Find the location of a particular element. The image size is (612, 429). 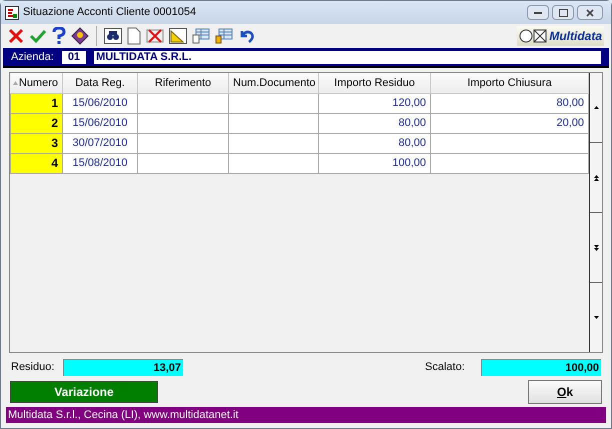

residual-label: Residuo: is located at coordinates (33, 367).